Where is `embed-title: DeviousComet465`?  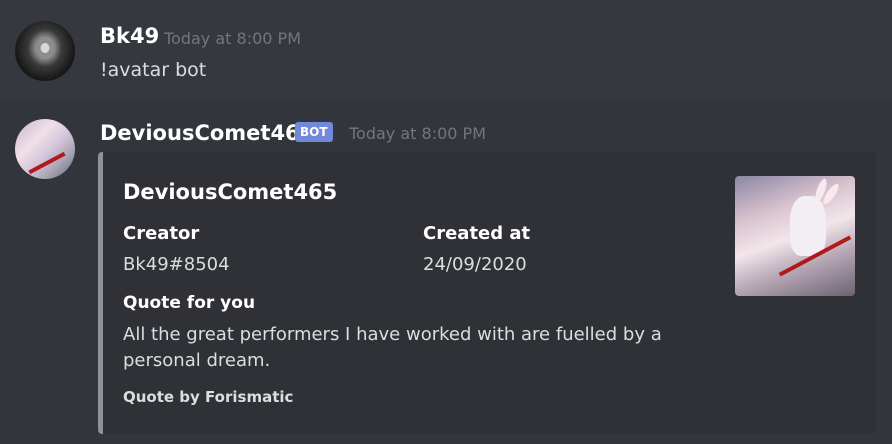
embed-title: DeviousComet465 is located at coordinates (230, 192).